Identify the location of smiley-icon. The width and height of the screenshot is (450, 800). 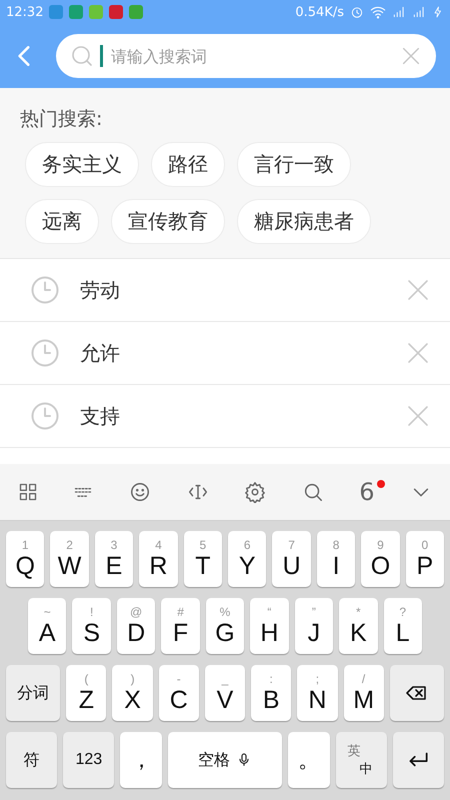
(139, 492).